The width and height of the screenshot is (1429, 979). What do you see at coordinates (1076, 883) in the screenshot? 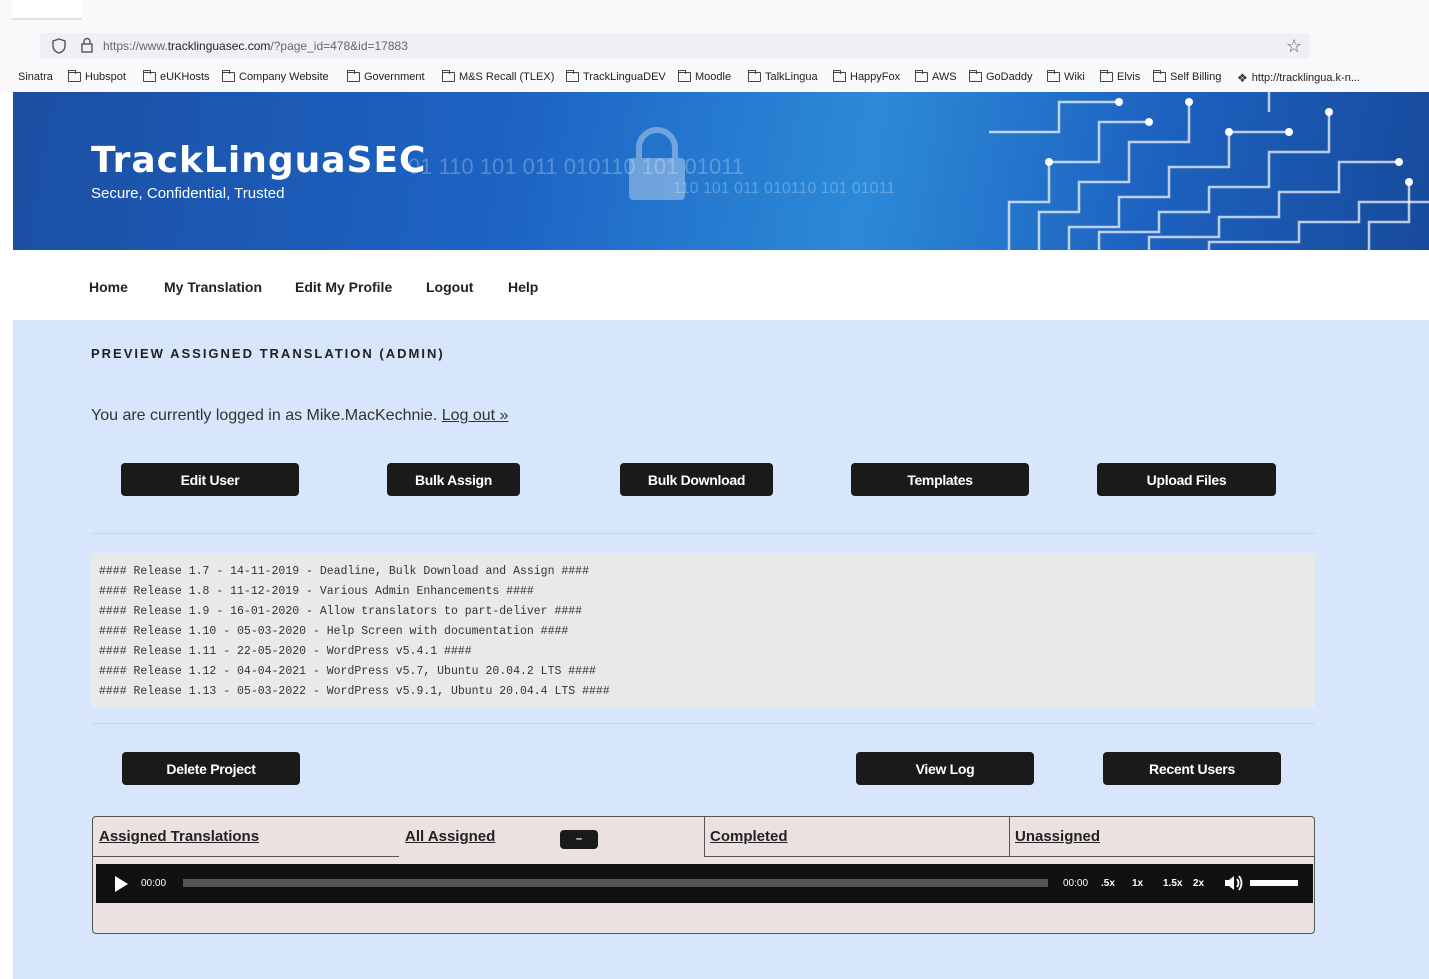
I see `duration-time: 00:00` at bounding box center [1076, 883].